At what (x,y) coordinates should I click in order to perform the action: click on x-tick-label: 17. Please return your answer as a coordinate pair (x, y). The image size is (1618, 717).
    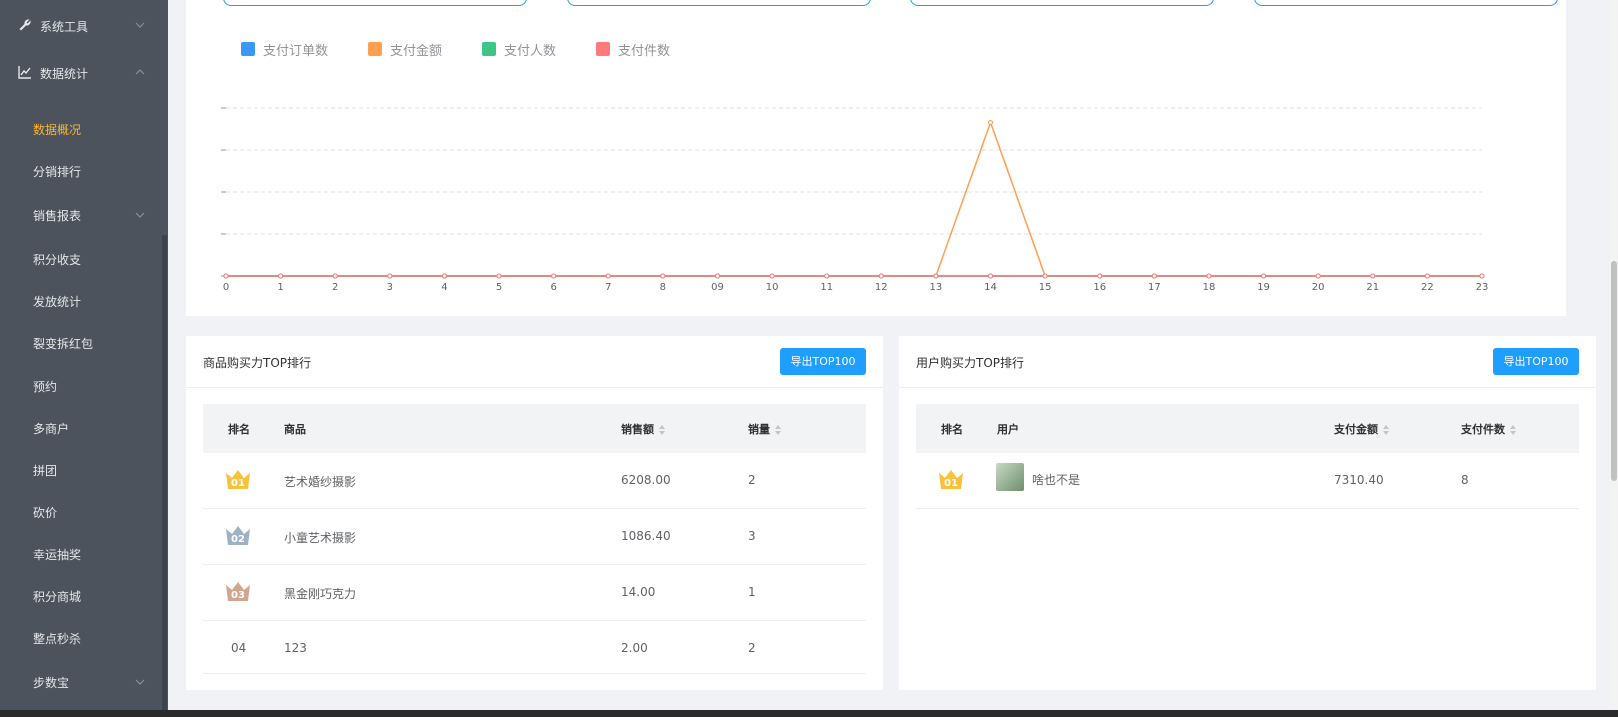
    Looking at the image, I should click on (1154, 287).